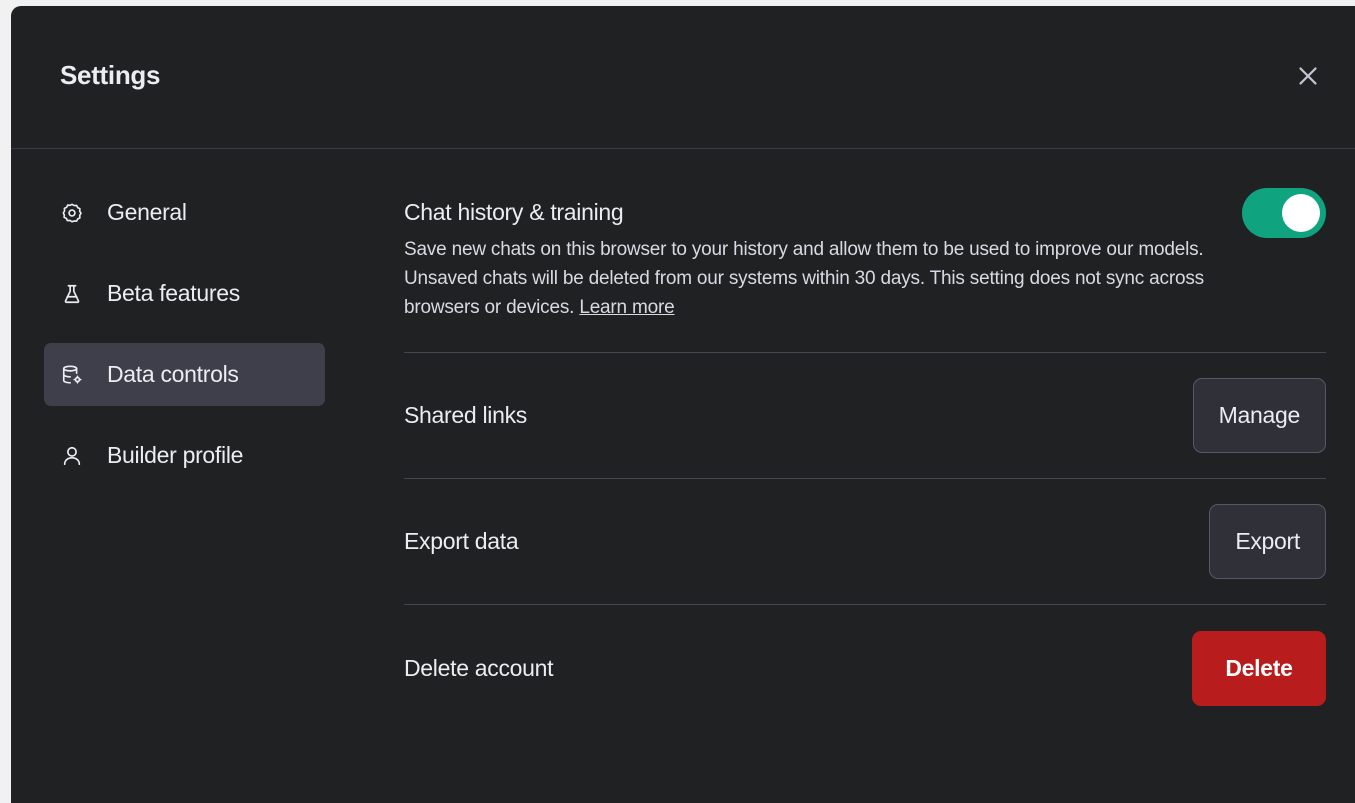  I want to click on export-data-row: Export data Export, so click(865, 542).